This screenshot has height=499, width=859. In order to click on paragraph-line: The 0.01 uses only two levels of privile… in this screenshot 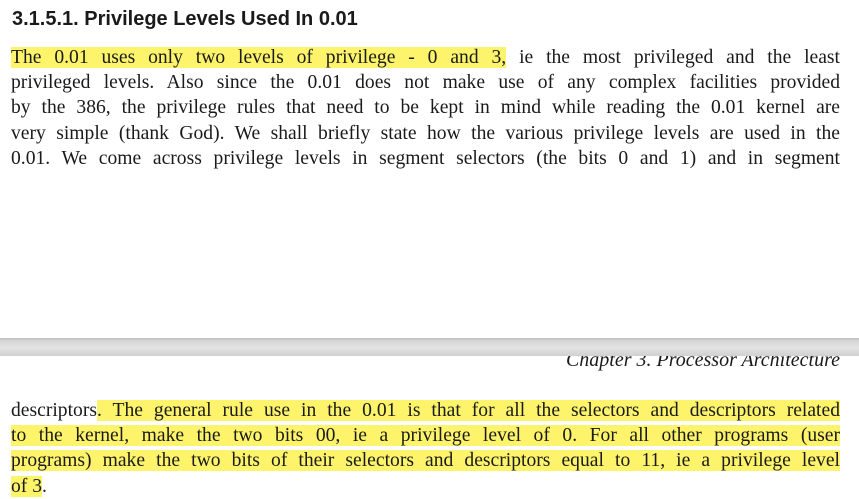, I will do `click(425, 57)`.